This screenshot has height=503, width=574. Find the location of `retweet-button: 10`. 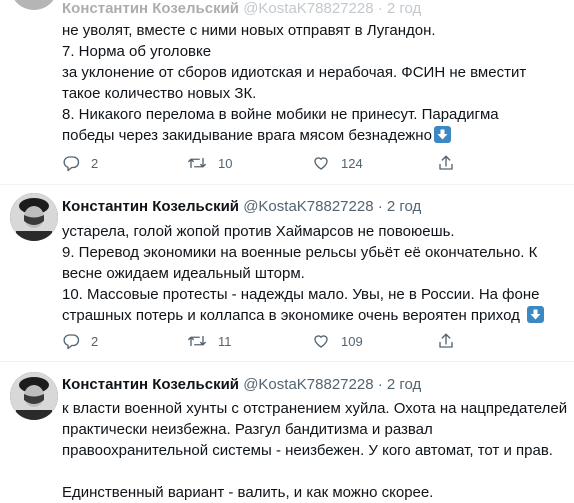

retweet-button: 10 is located at coordinates (209, 163).